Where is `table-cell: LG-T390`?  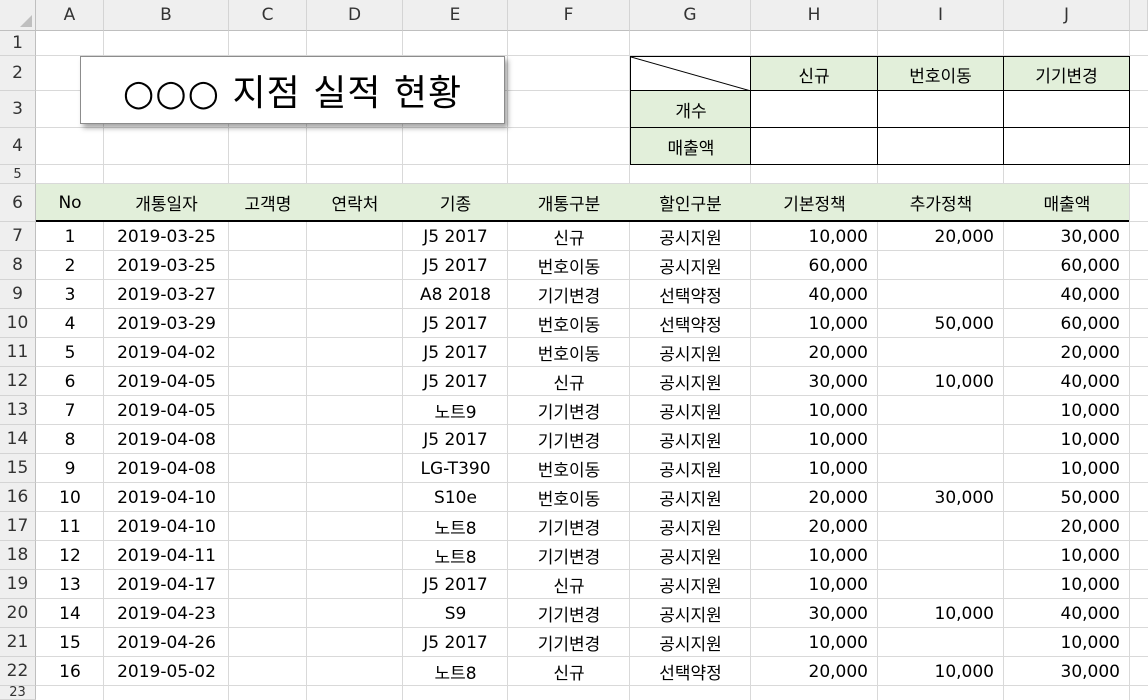
table-cell: LG-T390 is located at coordinates (455, 468).